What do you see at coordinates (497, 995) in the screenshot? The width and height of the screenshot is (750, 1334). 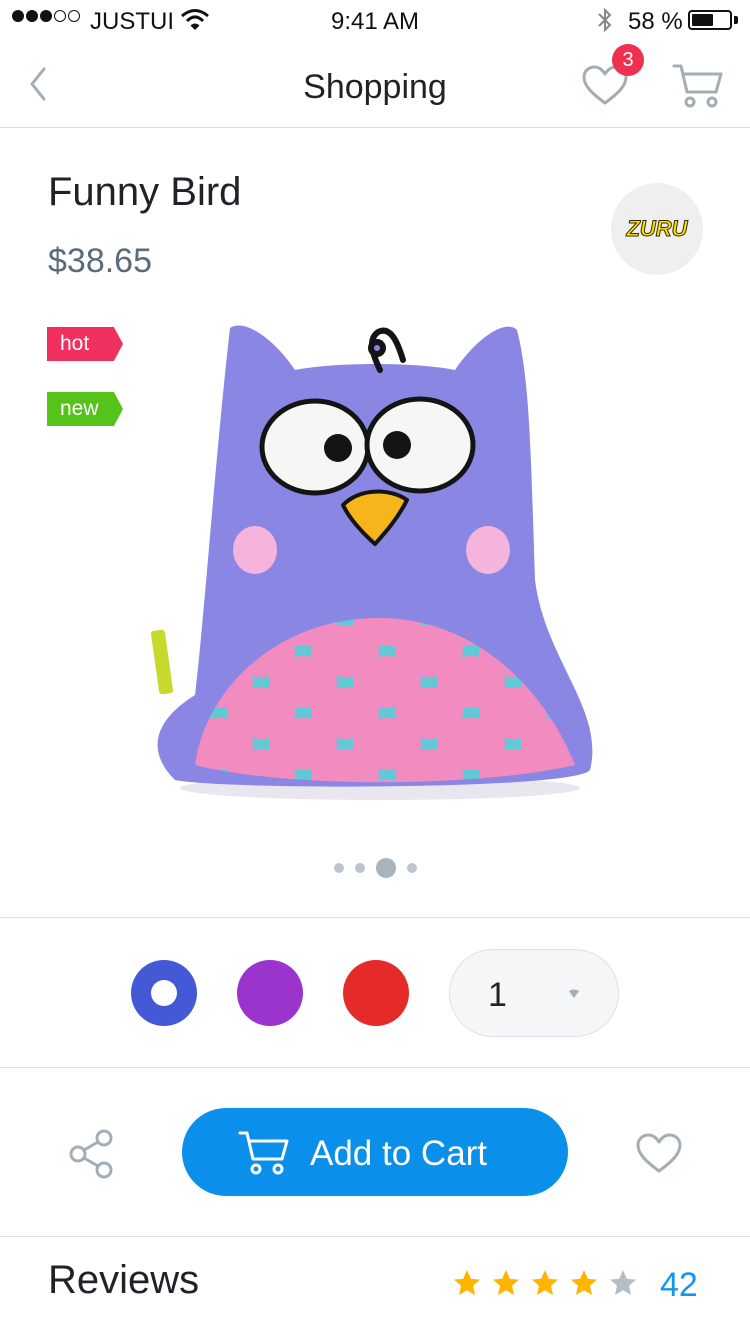 I see `quantity-value: 1` at bounding box center [497, 995].